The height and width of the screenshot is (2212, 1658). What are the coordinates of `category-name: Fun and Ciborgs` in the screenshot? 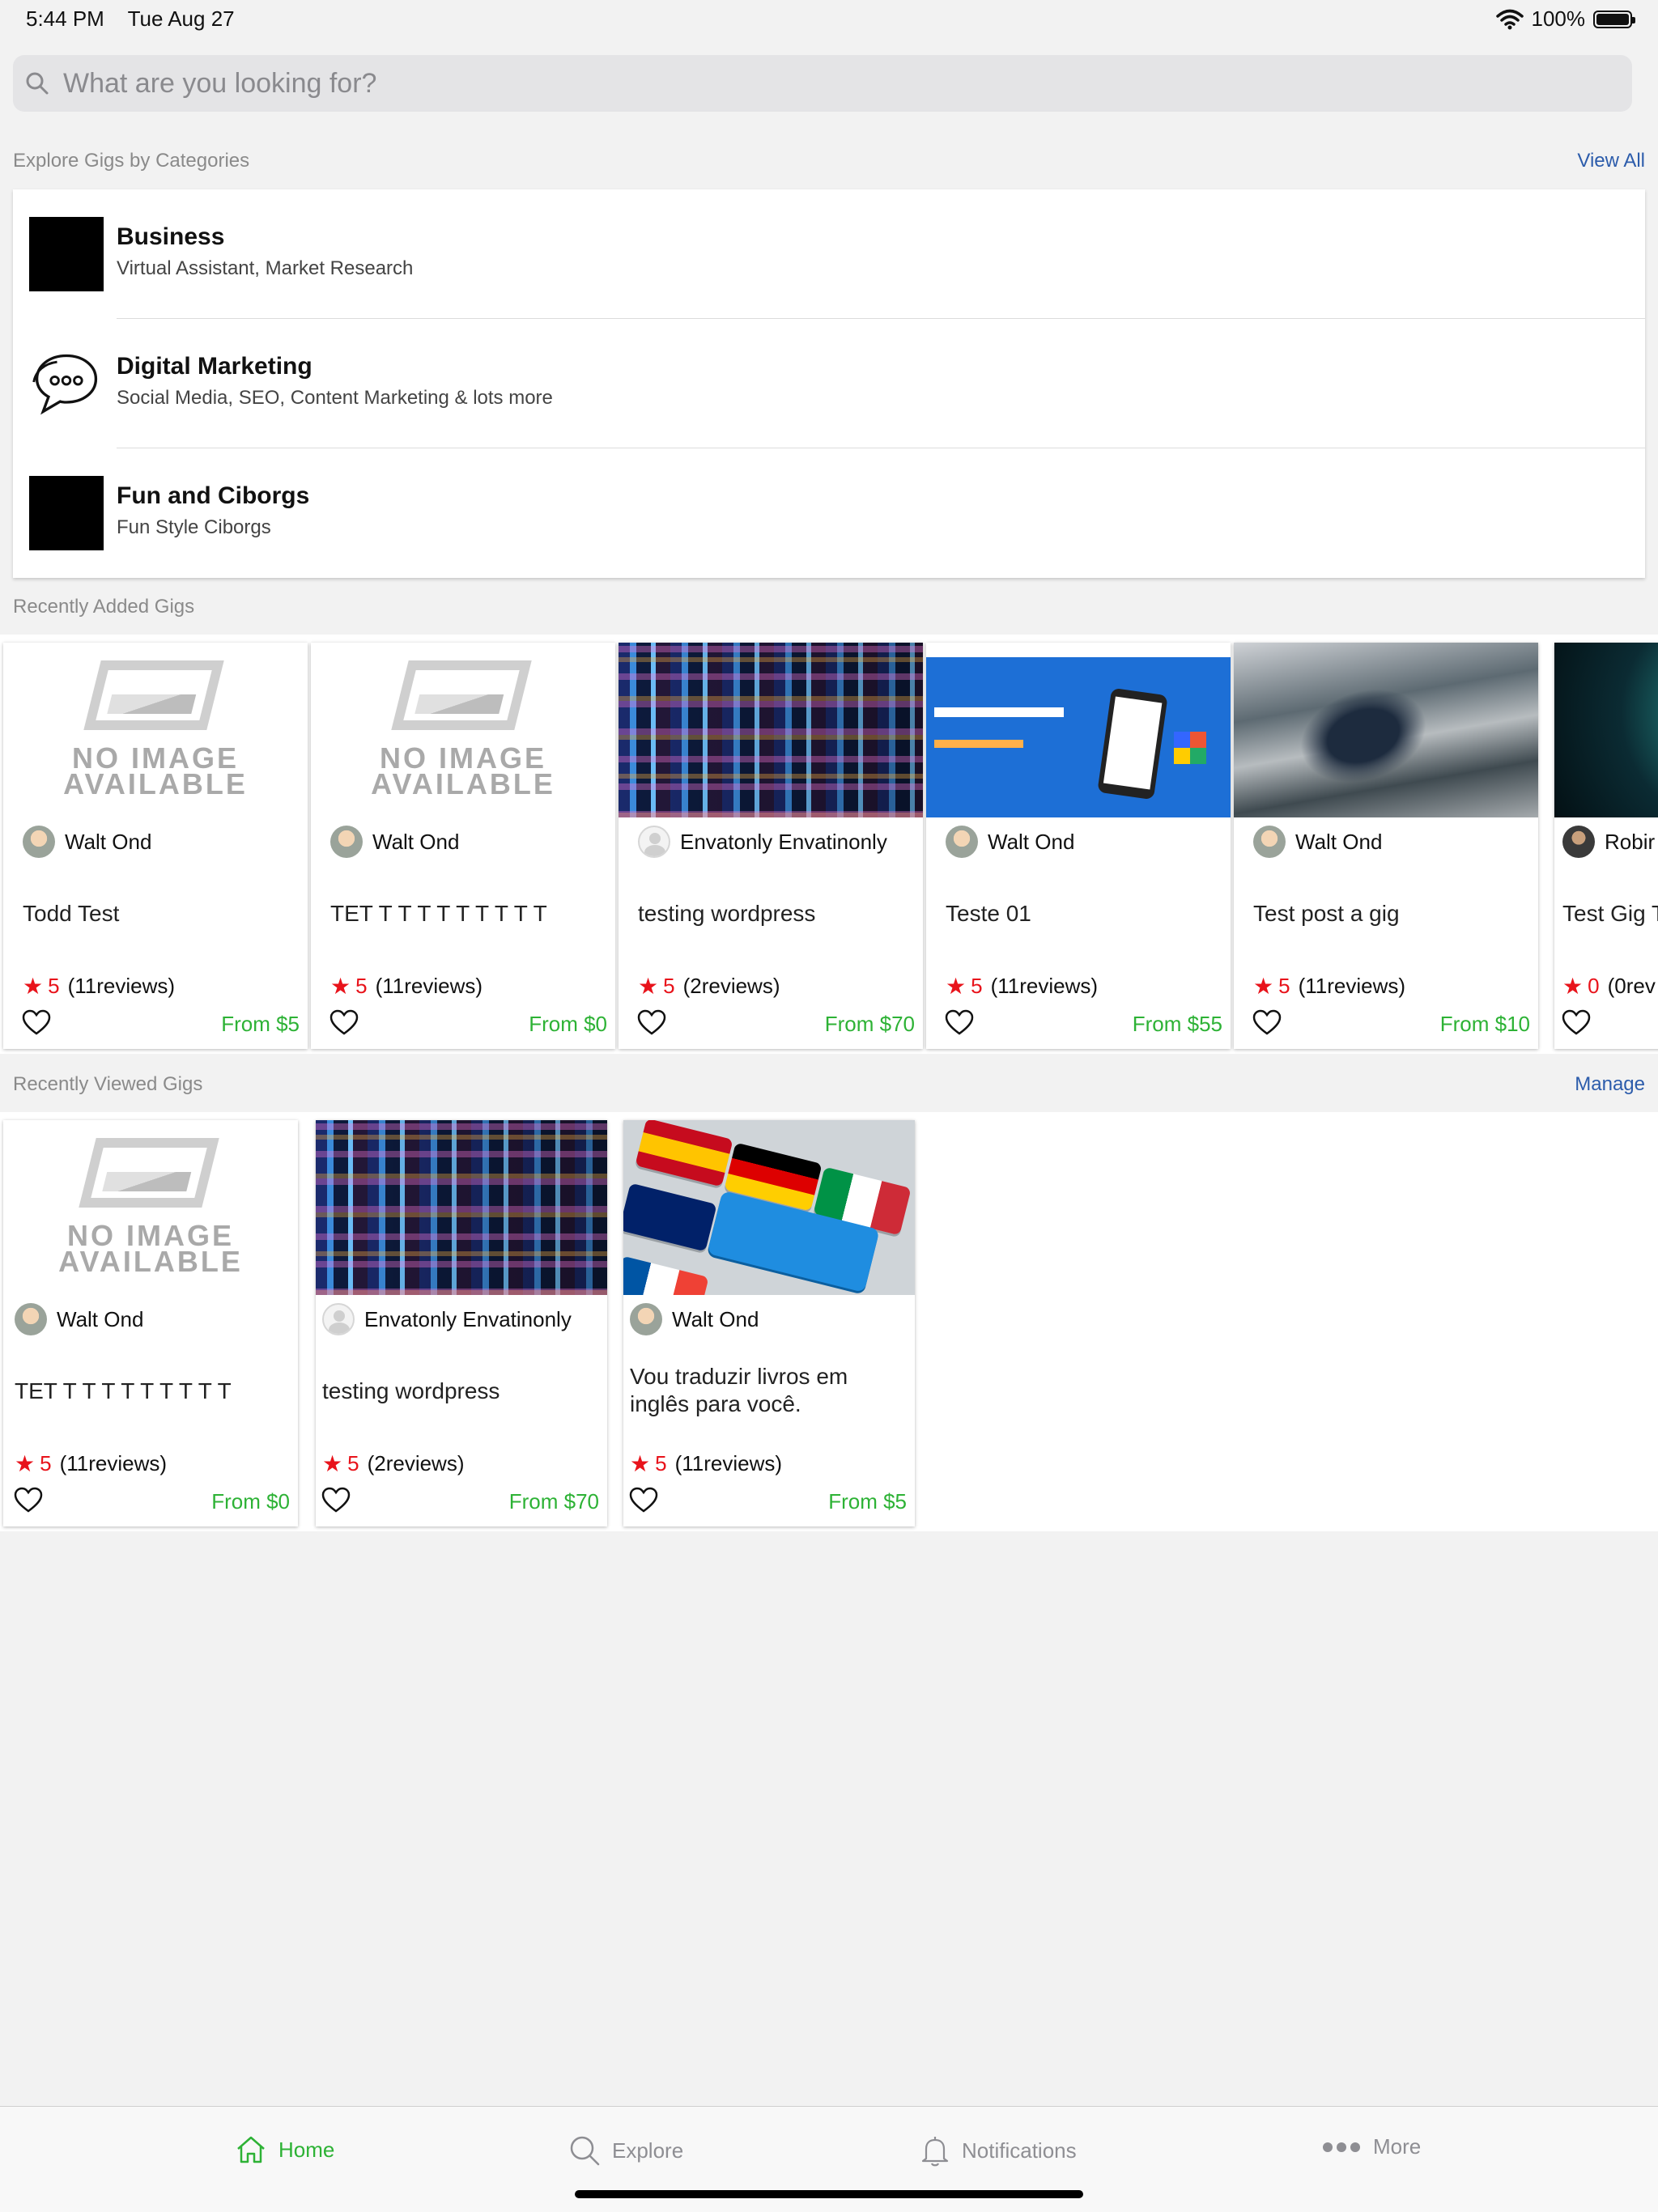 It's located at (213, 495).